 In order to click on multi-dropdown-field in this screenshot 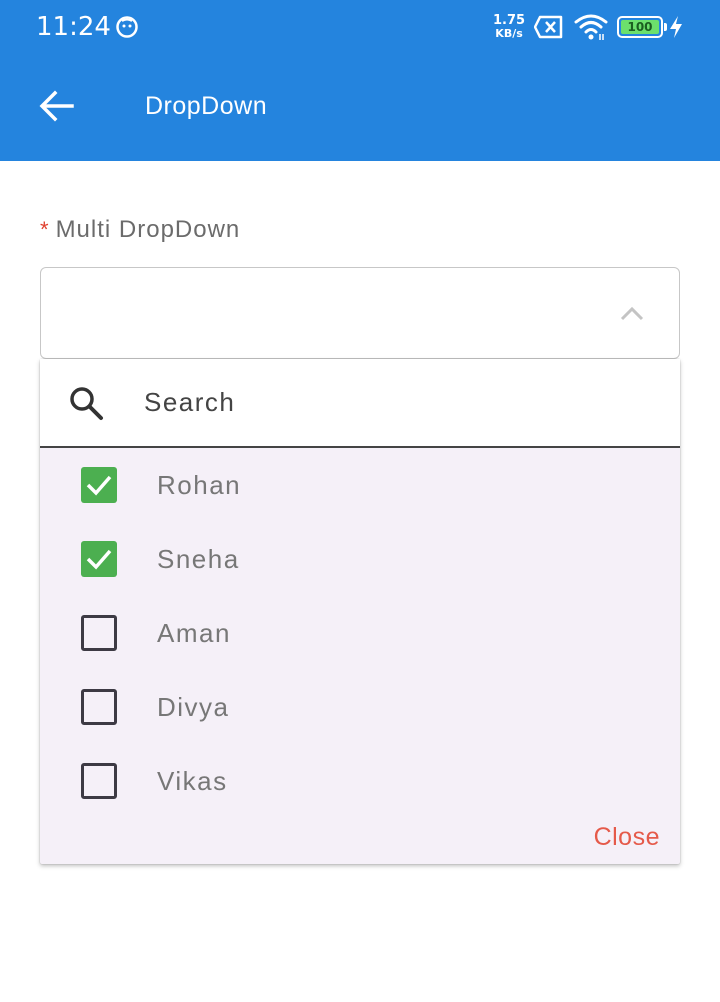, I will do `click(360, 313)`.